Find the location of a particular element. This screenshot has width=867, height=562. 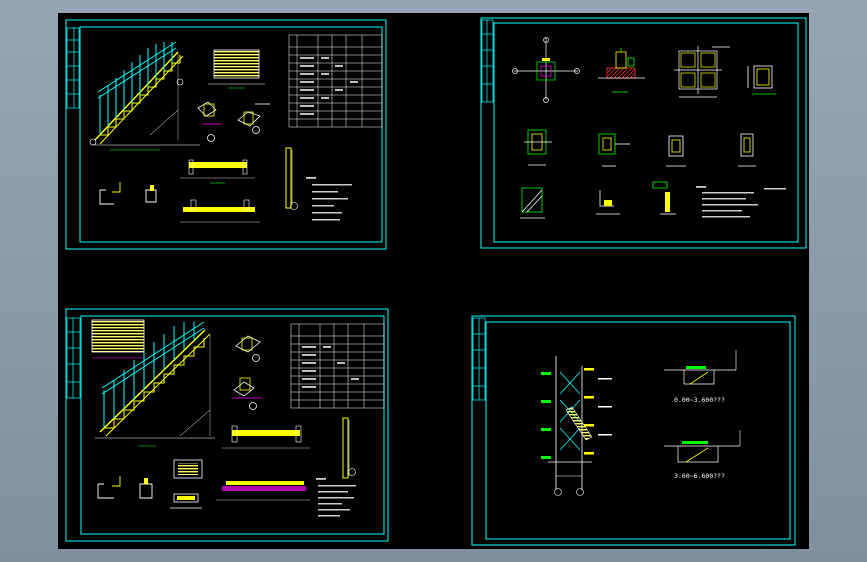

connection-detail-c is located at coordinates (676, 151).